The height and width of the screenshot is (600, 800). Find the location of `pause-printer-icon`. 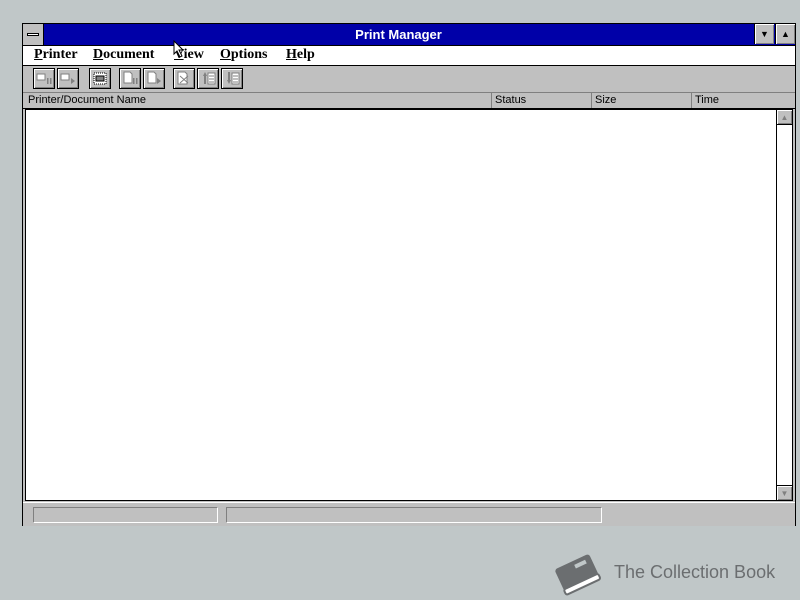

pause-printer-icon is located at coordinates (44, 78).